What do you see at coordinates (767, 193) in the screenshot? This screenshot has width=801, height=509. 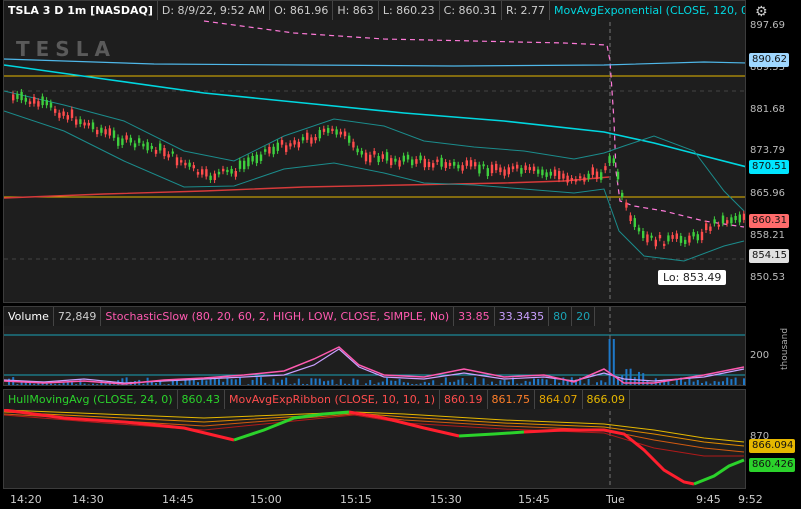 I see `price-tick: 865.96` at bounding box center [767, 193].